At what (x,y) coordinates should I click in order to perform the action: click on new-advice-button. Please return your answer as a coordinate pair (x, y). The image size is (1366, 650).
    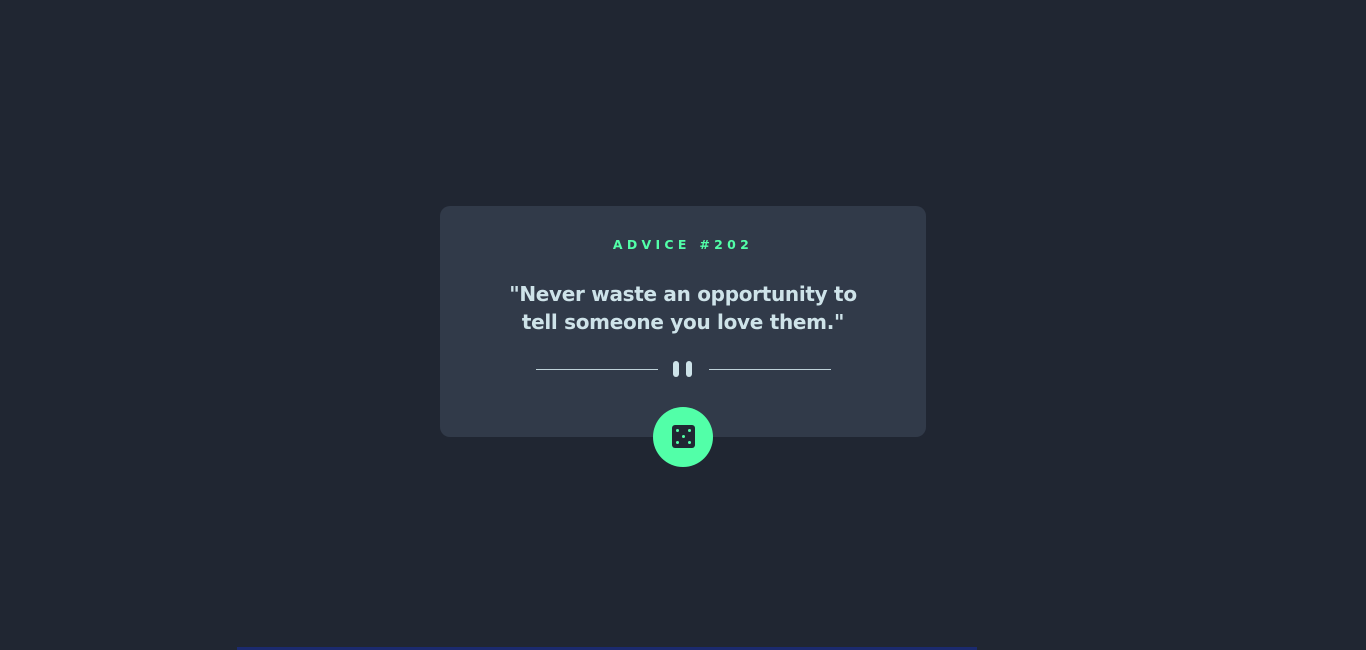
    Looking at the image, I should click on (683, 437).